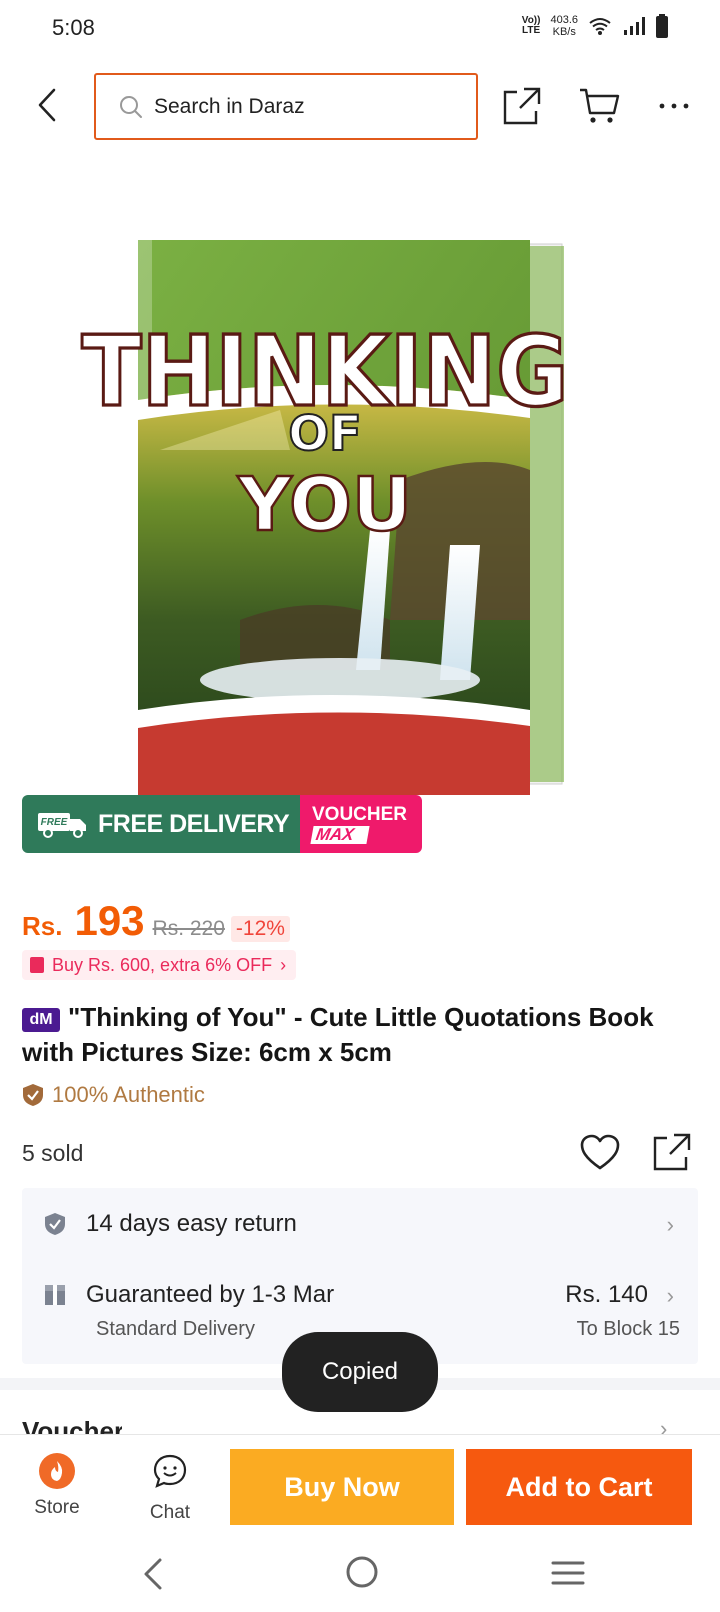 Image resolution: width=720 pixels, height=1612 pixels. I want to click on package-icon, so click(55, 1295).